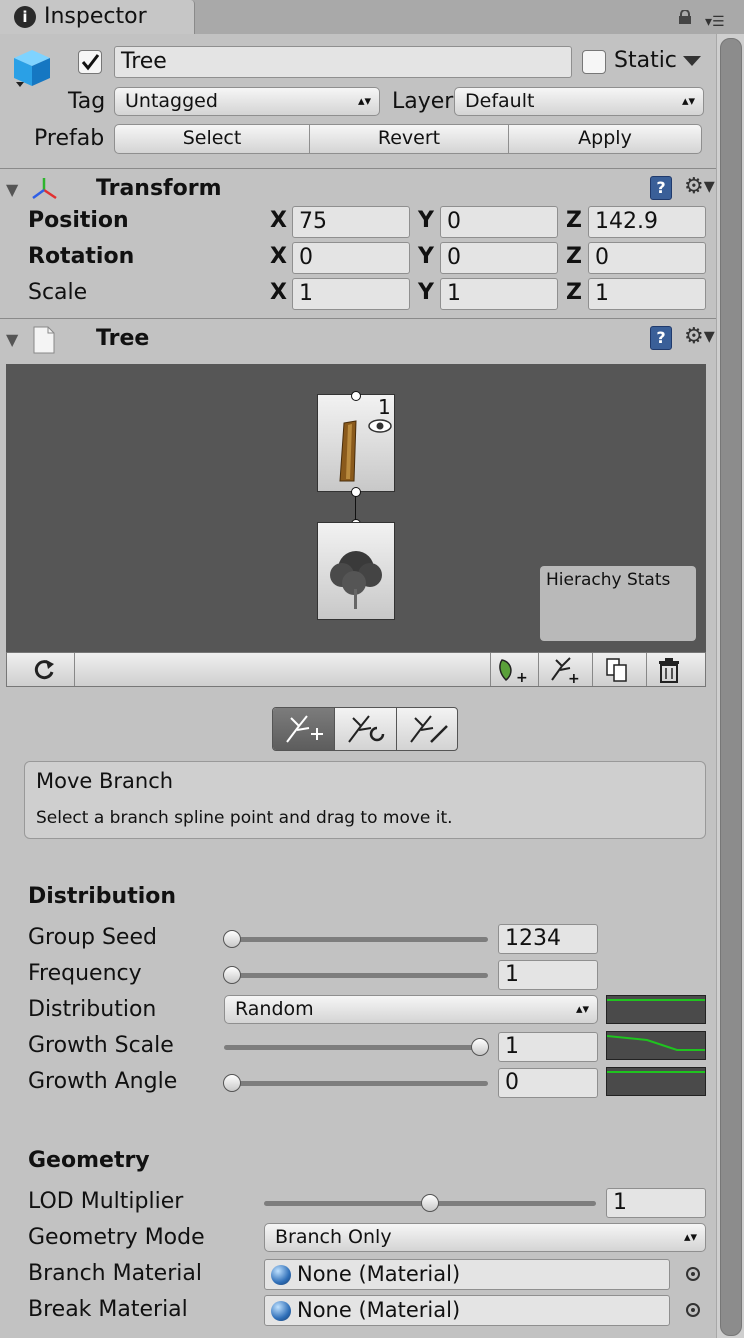  What do you see at coordinates (101, 1045) in the screenshot?
I see `growth-scale-label: Growth Scale` at bounding box center [101, 1045].